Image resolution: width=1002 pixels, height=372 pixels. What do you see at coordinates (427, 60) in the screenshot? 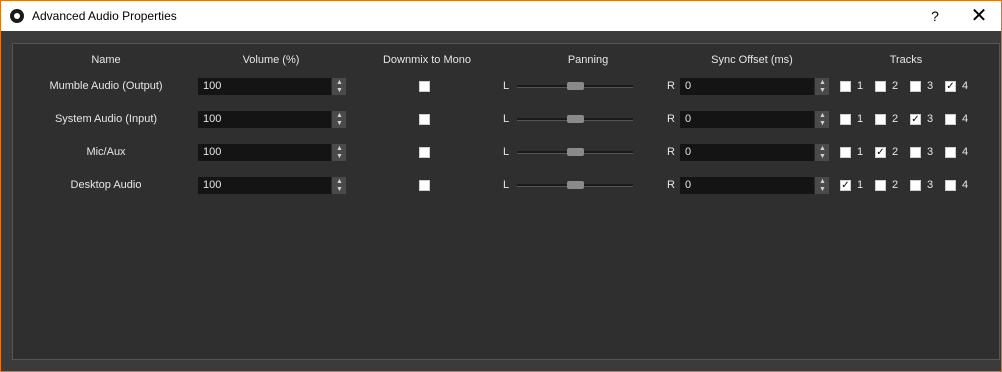
I see `header-downmix: Downmix to Mono` at bounding box center [427, 60].